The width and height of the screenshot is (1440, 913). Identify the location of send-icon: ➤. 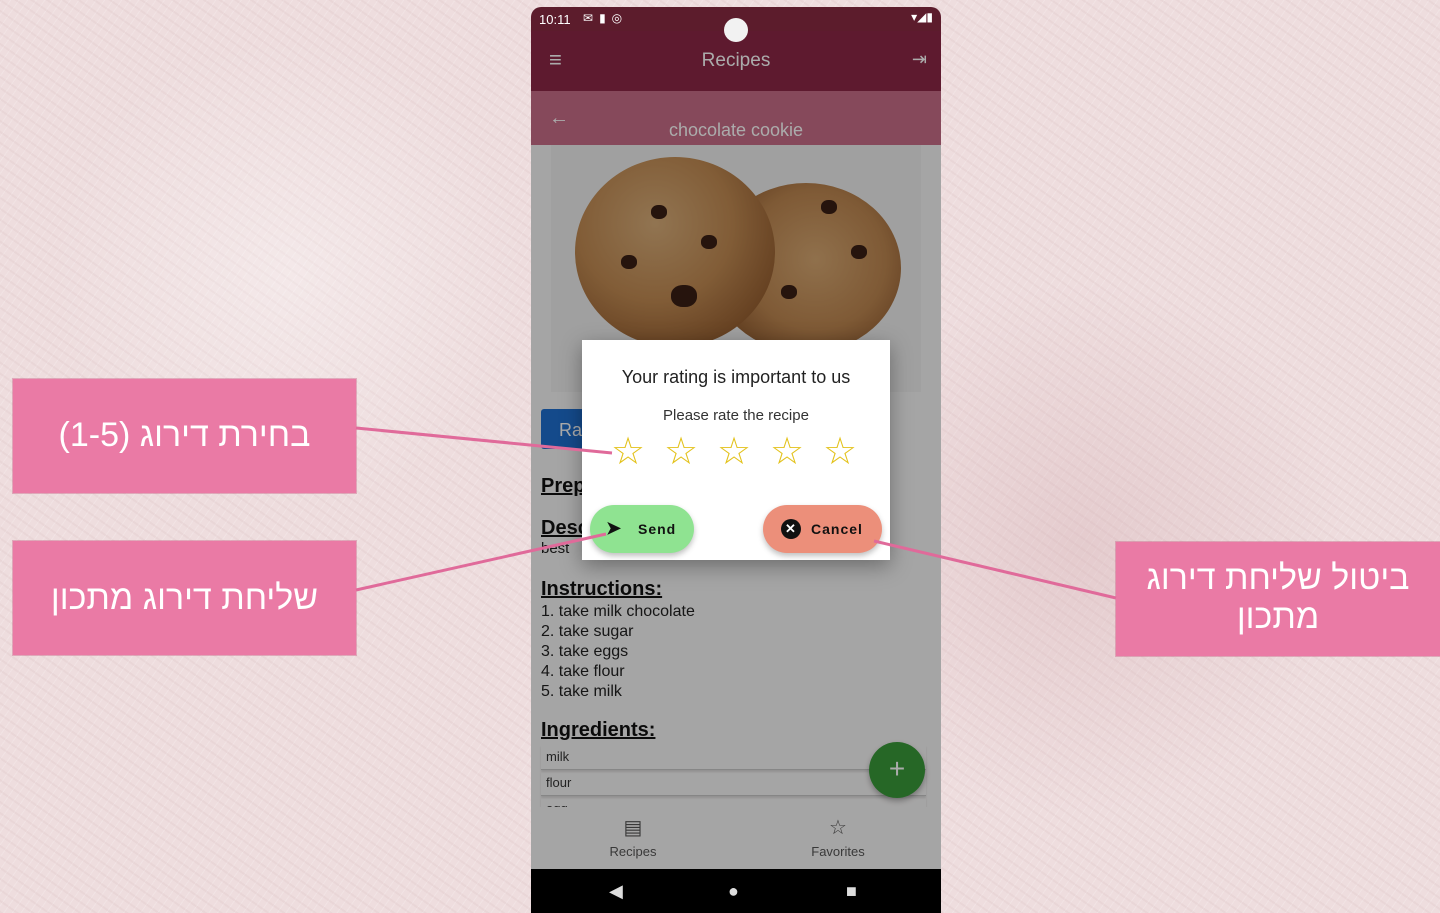
(614, 528).